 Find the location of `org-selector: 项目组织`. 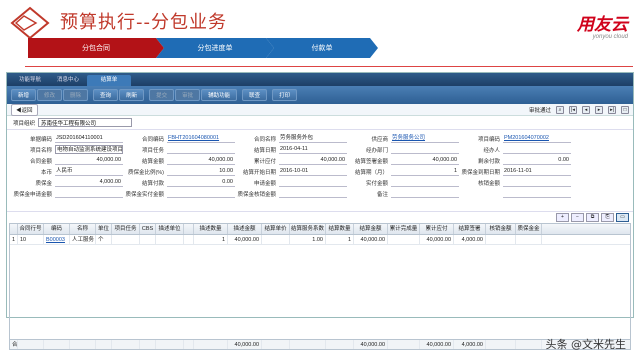

org-selector: 项目组织 is located at coordinates (320, 123).